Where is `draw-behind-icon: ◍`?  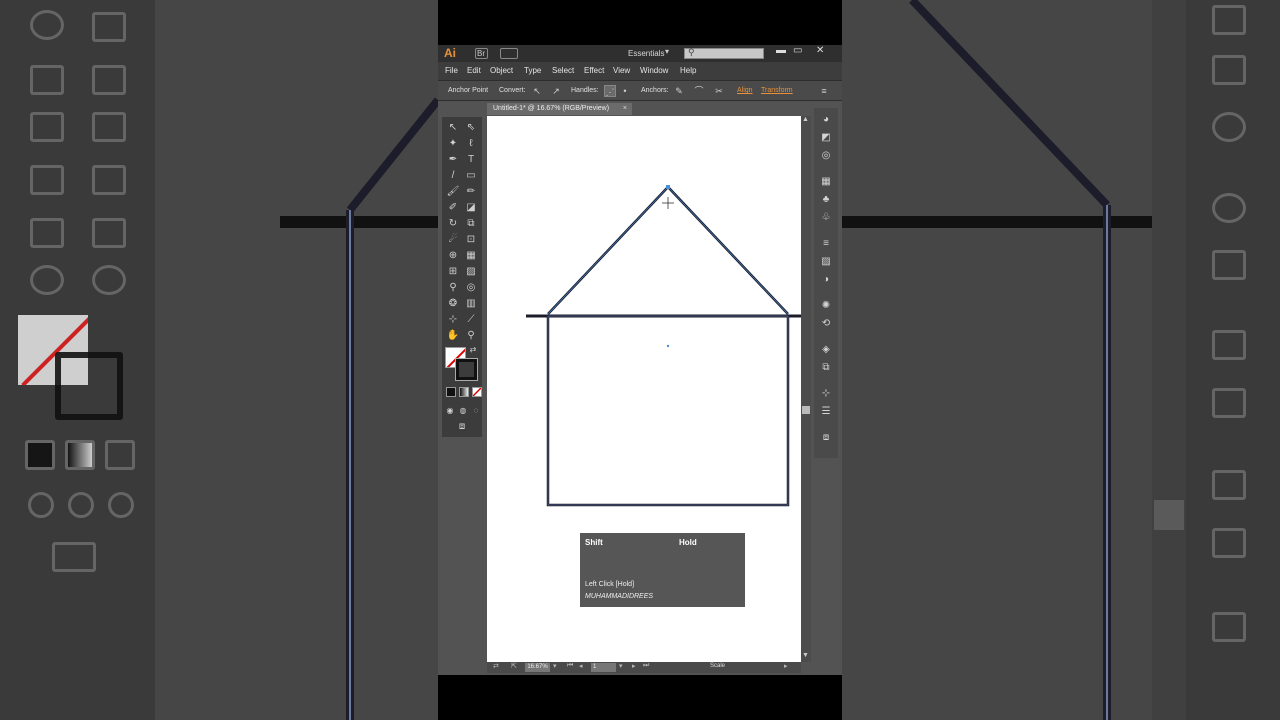
draw-behind-icon: ◍ is located at coordinates (463, 411).